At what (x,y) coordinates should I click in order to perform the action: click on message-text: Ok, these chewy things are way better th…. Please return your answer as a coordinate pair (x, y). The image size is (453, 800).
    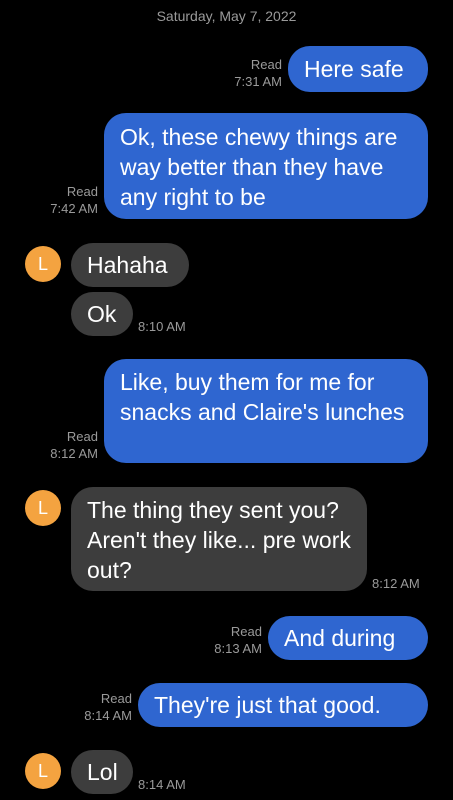
    Looking at the image, I should click on (259, 167).